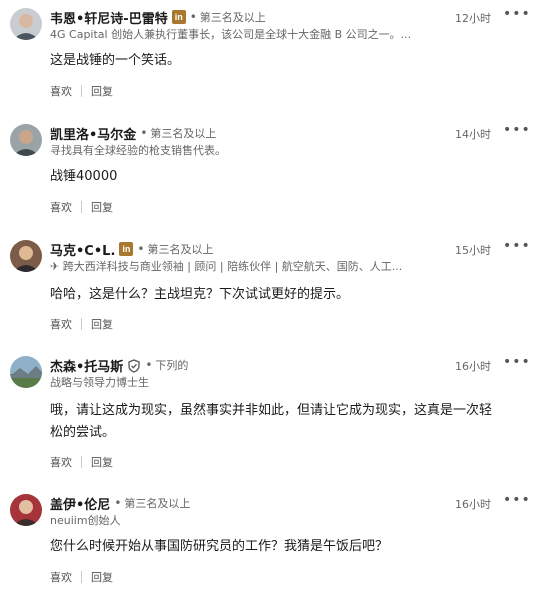  What do you see at coordinates (219, 546) in the screenshot?
I see `comment-text: 您什么时候开始从事国防研究员的工作？我猜是午饭后吧？` at bounding box center [219, 546].